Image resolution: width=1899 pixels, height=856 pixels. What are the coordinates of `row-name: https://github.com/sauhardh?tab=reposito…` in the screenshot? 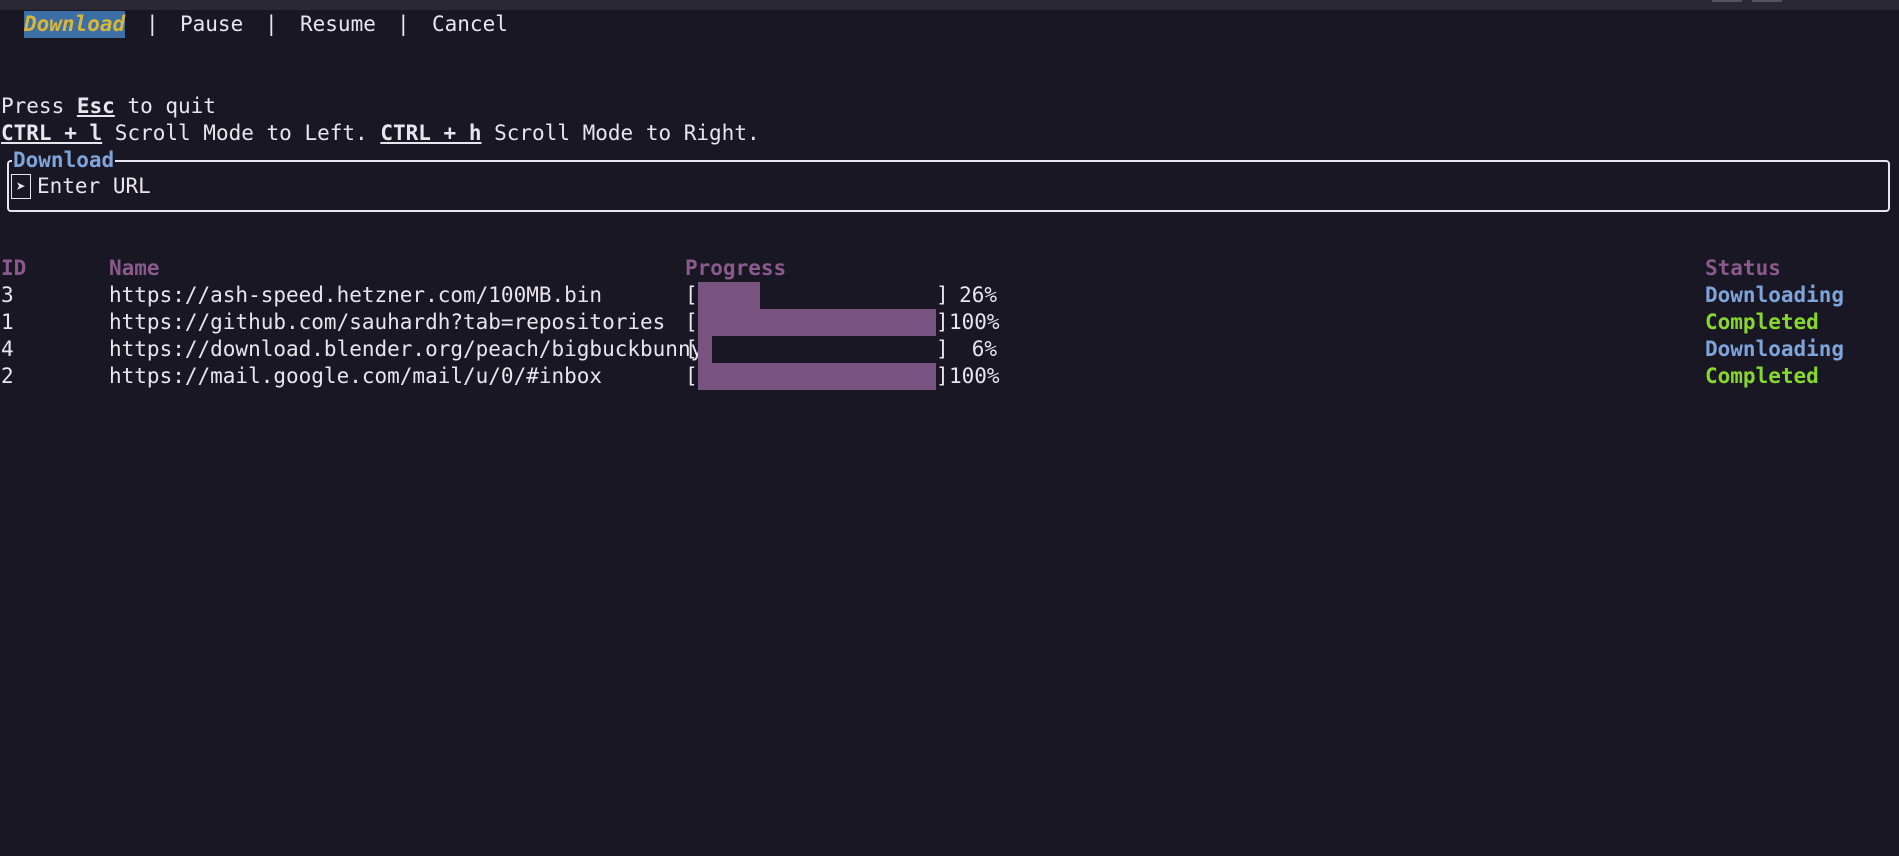 It's located at (387, 322).